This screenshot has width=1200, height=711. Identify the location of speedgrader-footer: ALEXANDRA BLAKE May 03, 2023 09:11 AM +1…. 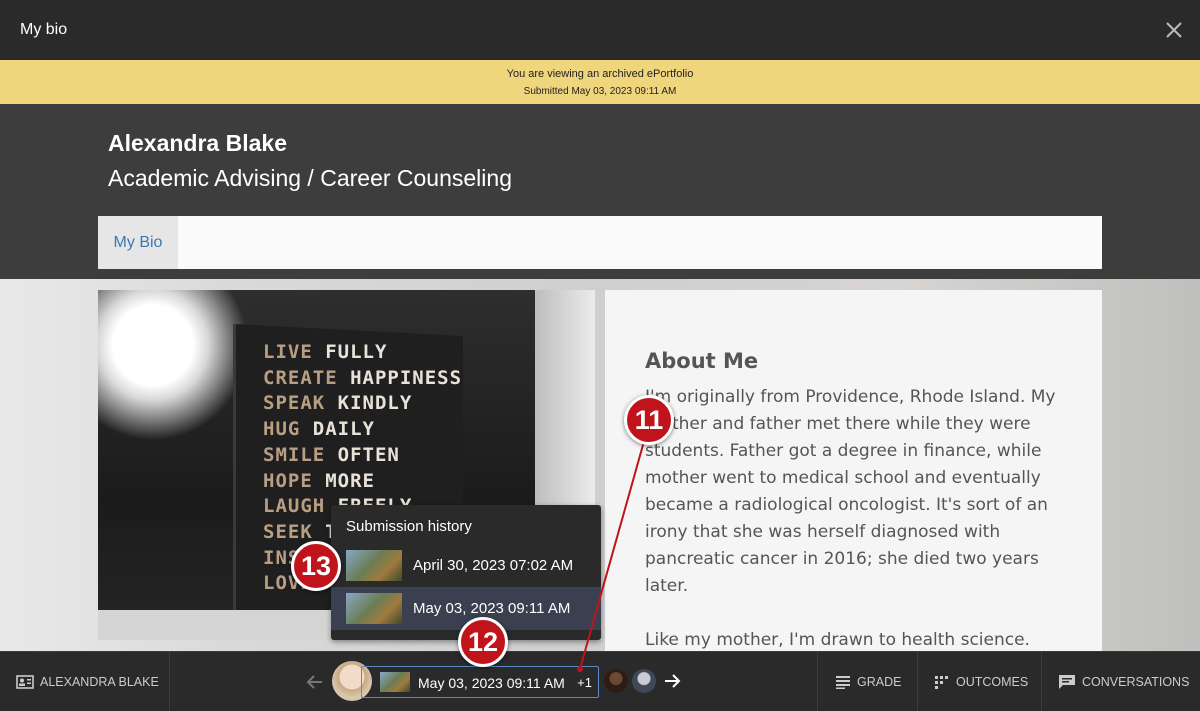
(600, 681).